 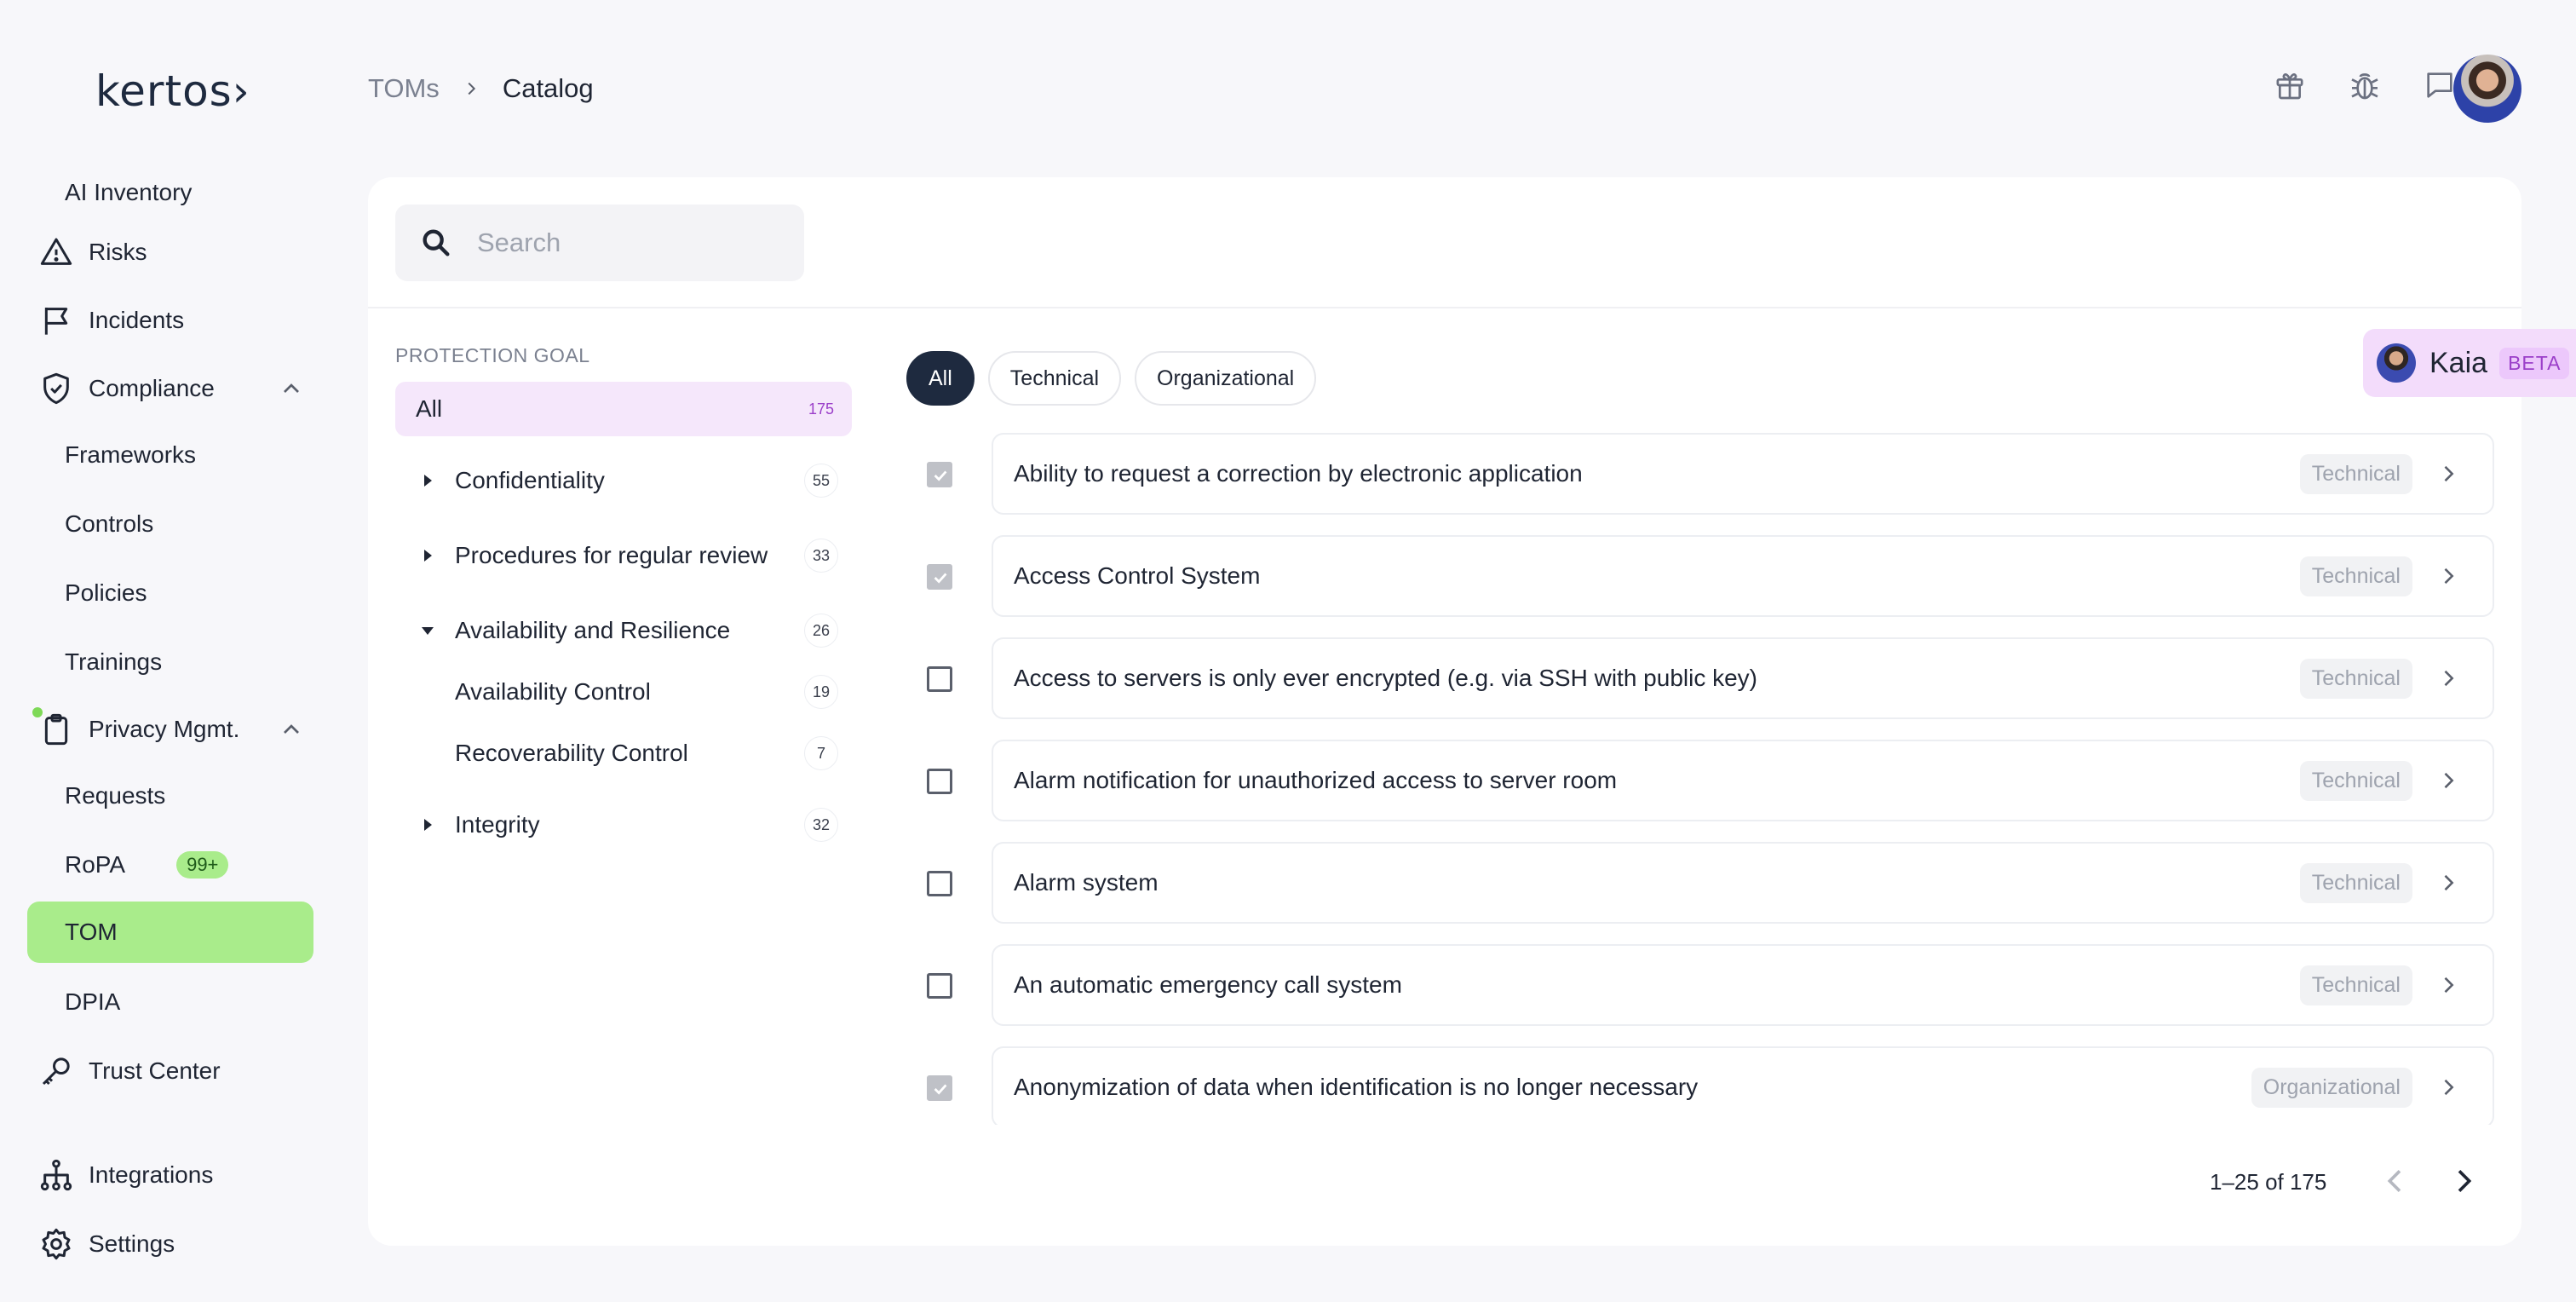 What do you see at coordinates (404, 88) in the screenshot?
I see `breadcrumb-toms-link: TOMs` at bounding box center [404, 88].